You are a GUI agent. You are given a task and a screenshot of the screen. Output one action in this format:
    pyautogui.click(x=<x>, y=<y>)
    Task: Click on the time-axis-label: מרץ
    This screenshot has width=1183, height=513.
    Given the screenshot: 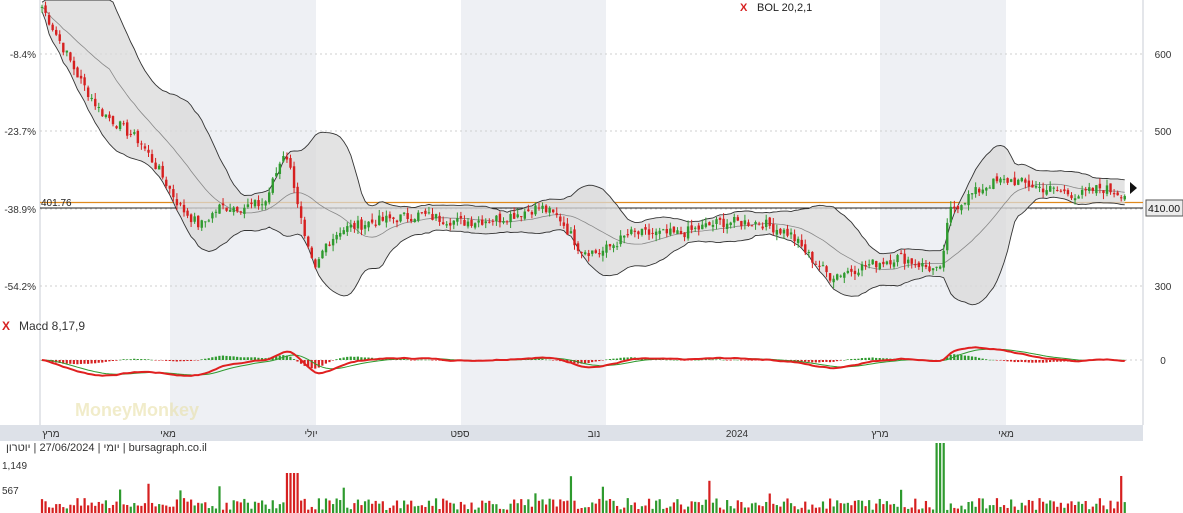 What is the action you would take?
    pyautogui.click(x=879, y=434)
    